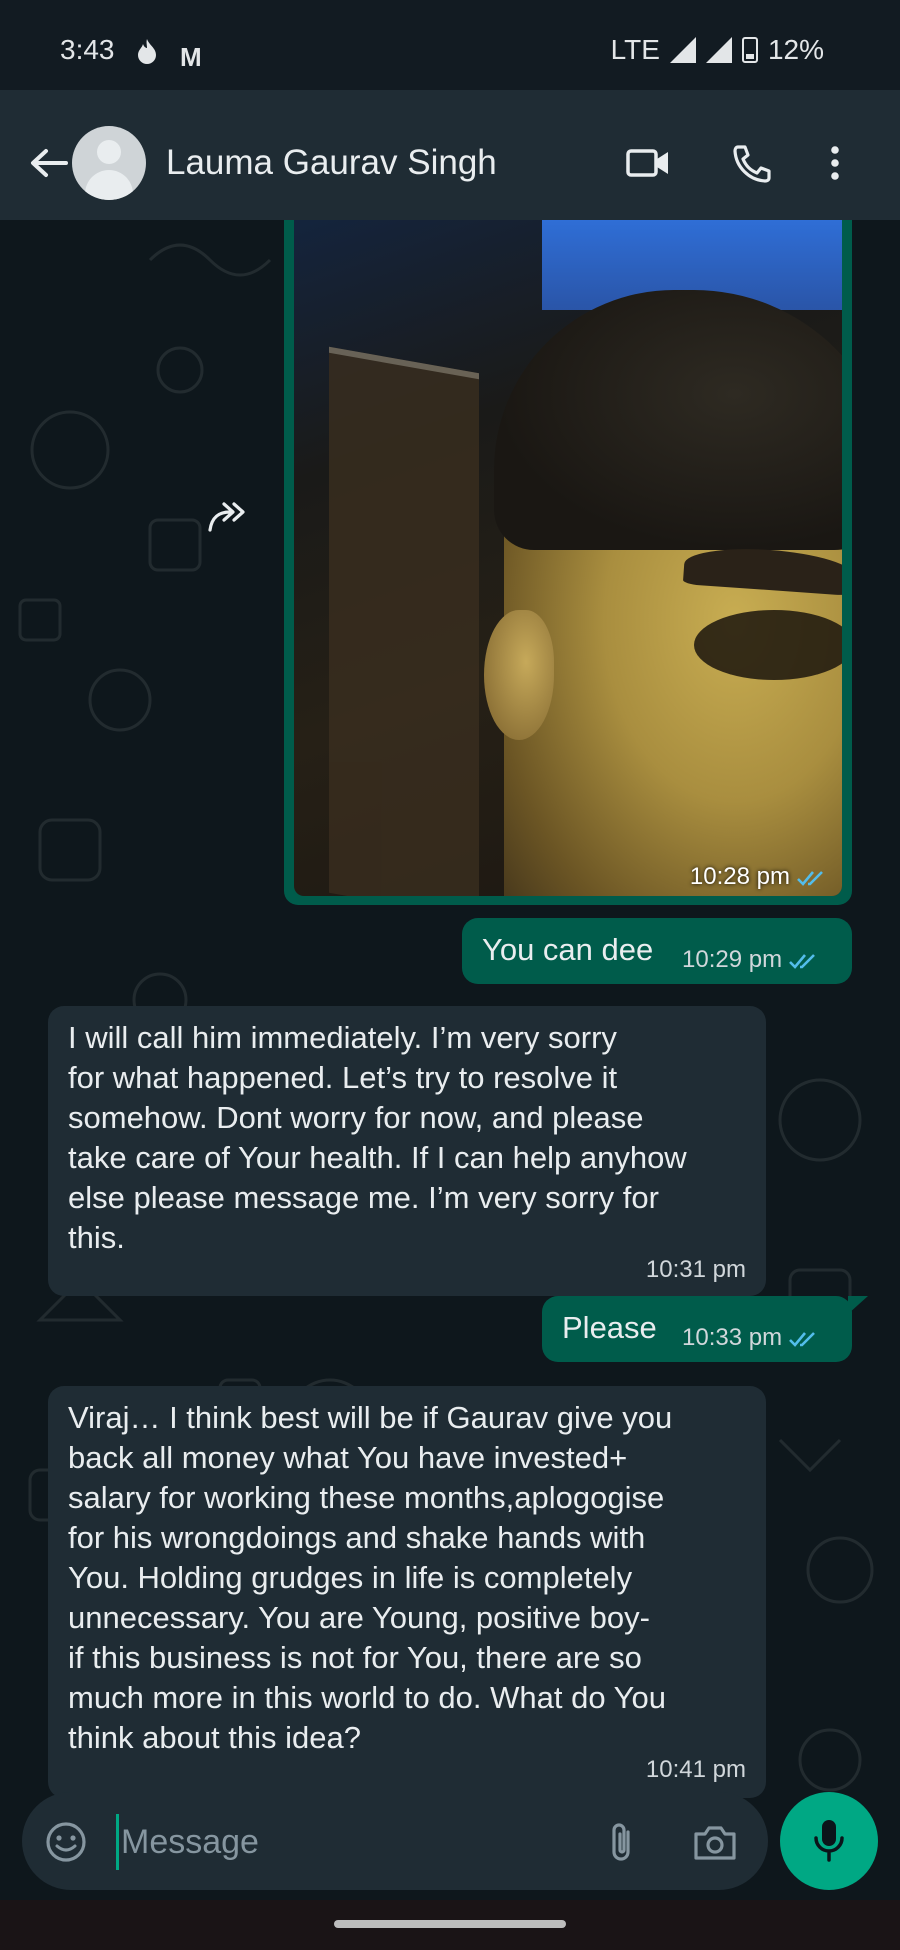 The height and width of the screenshot is (1950, 900). Describe the element at coordinates (404, 621) in the screenshot. I see `photo-door` at that location.